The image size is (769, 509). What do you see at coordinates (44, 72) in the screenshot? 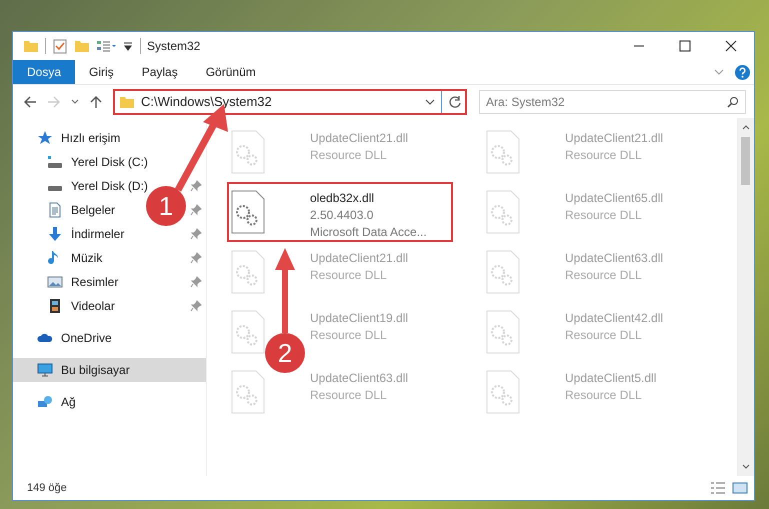
I see `ribbon-tab: Dosya` at bounding box center [44, 72].